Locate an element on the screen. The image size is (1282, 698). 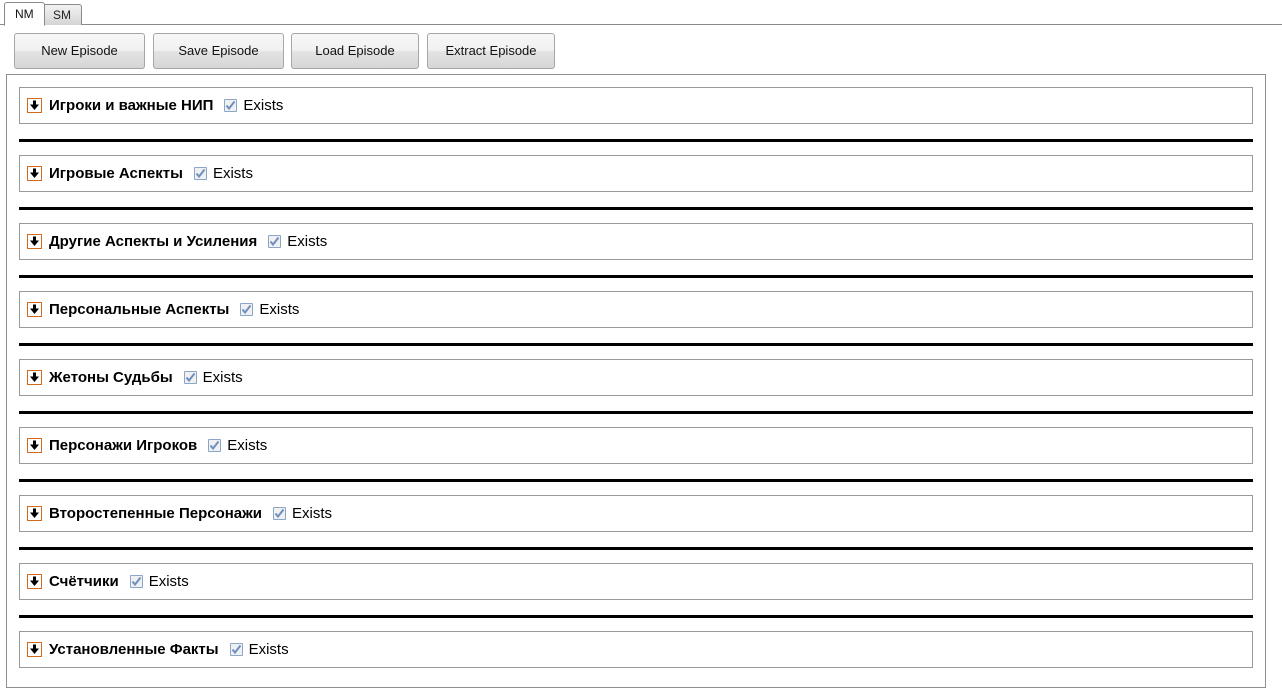
tab-sm: SM is located at coordinates (62, 14).